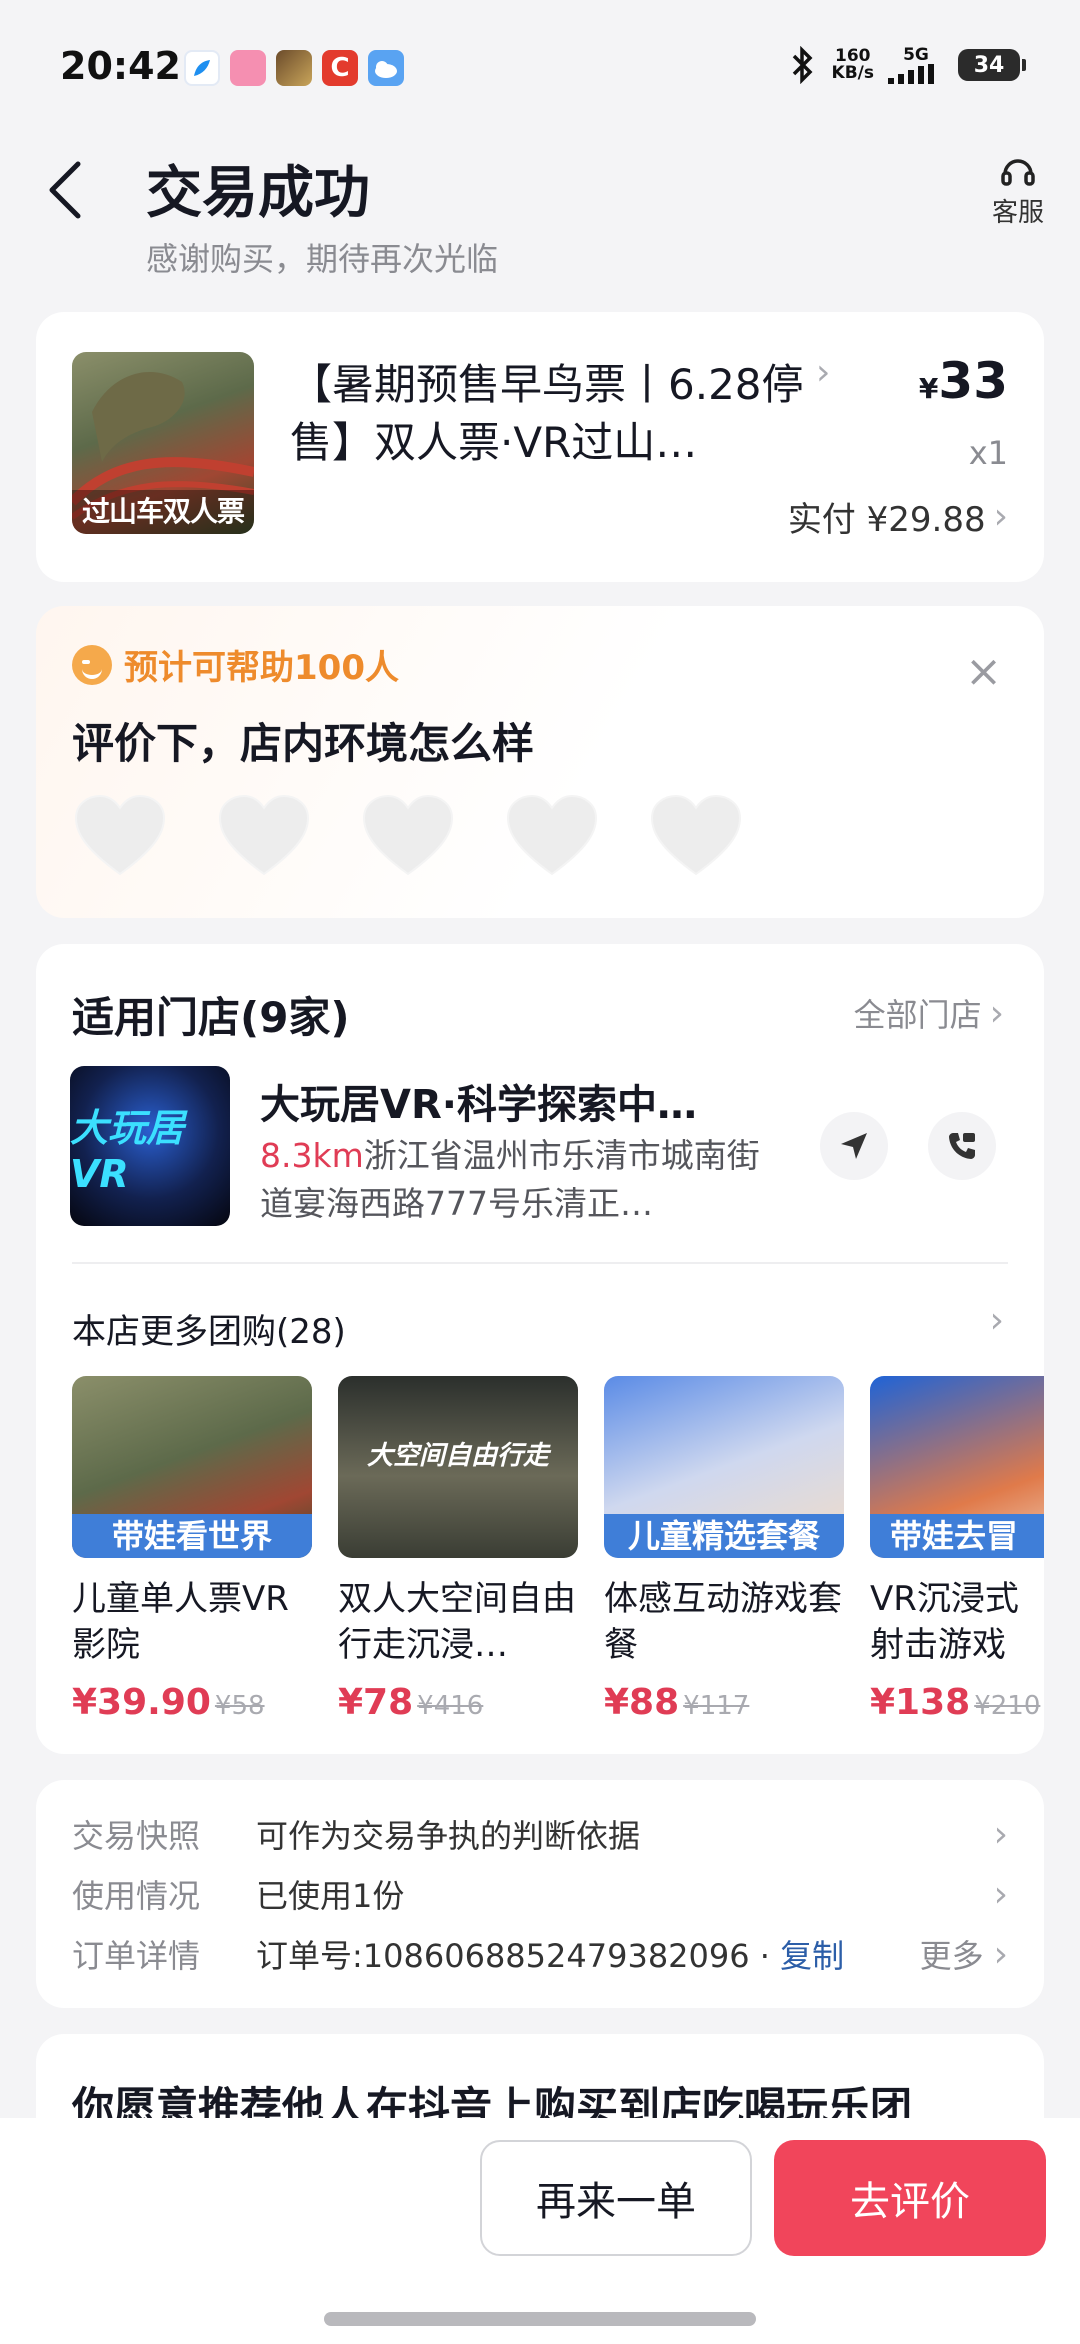  Describe the element at coordinates (240, 1706) in the screenshot. I see `deal-original-price: ¥58` at that location.